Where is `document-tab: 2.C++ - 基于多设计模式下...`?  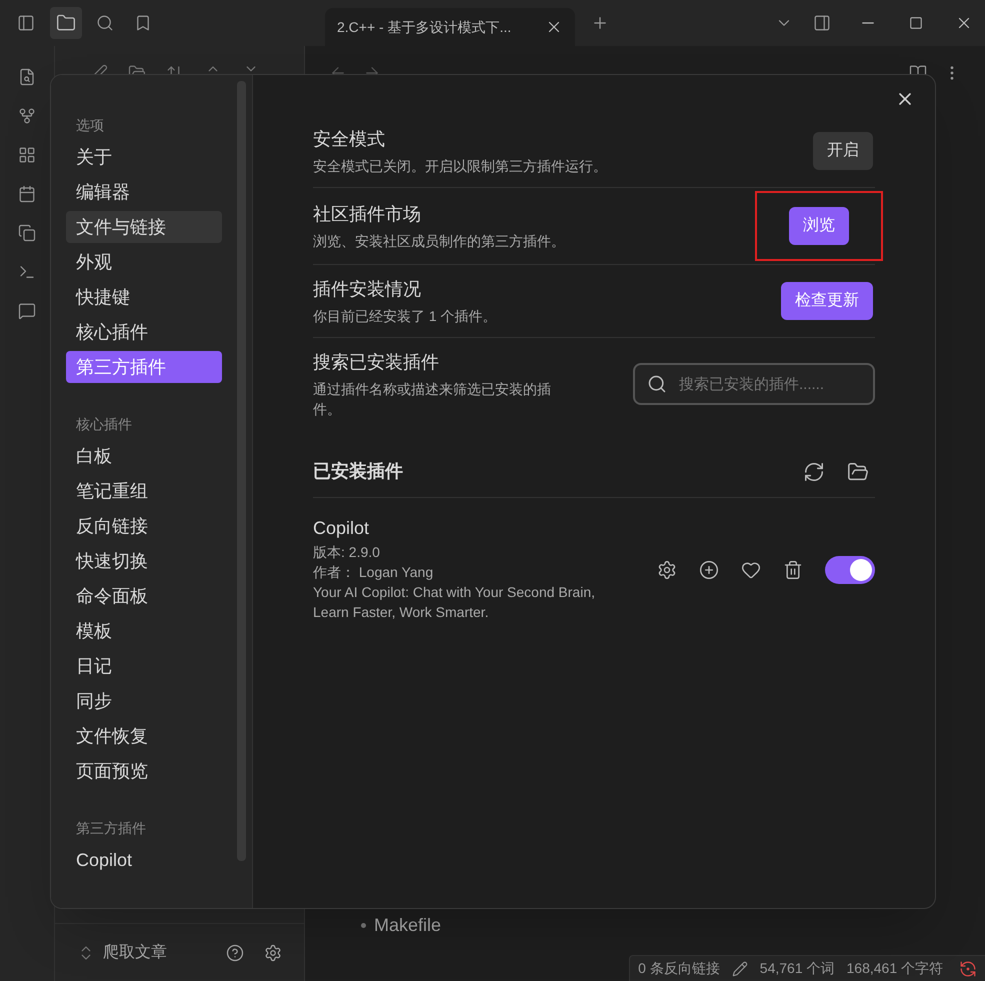 document-tab: 2.C++ - 基于多设计模式下... is located at coordinates (450, 27).